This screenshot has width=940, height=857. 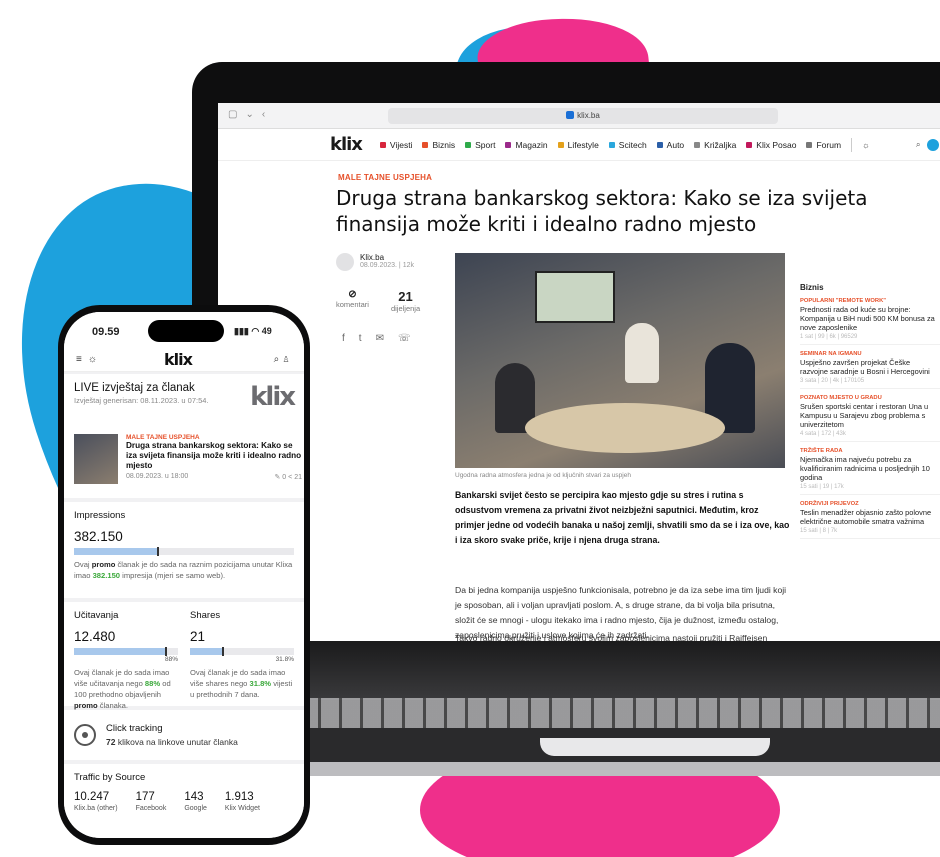 I want to click on article-thumbnail, so click(x=96, y=459).